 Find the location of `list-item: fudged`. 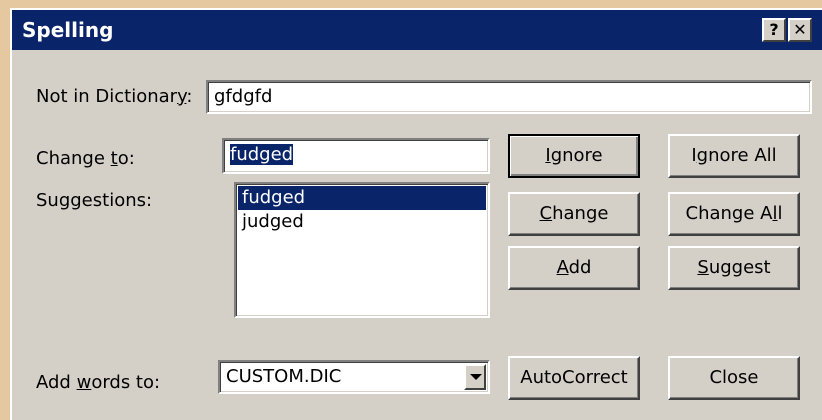

list-item: fudged is located at coordinates (362, 198).